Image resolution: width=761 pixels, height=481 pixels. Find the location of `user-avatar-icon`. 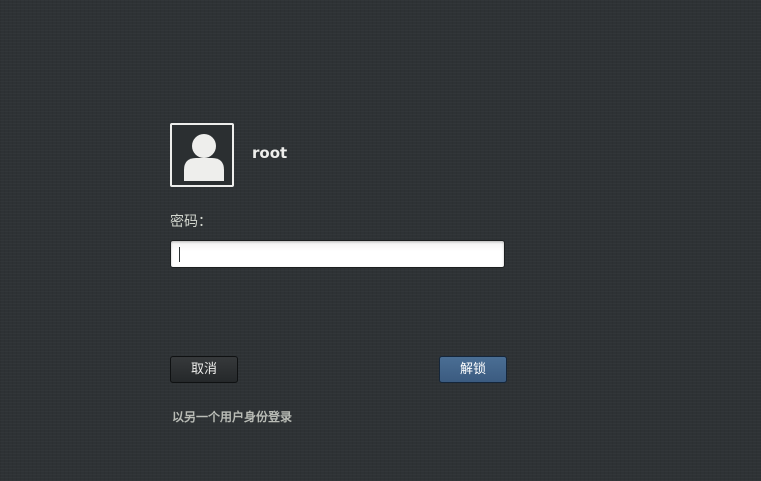

user-avatar-icon is located at coordinates (204, 157).